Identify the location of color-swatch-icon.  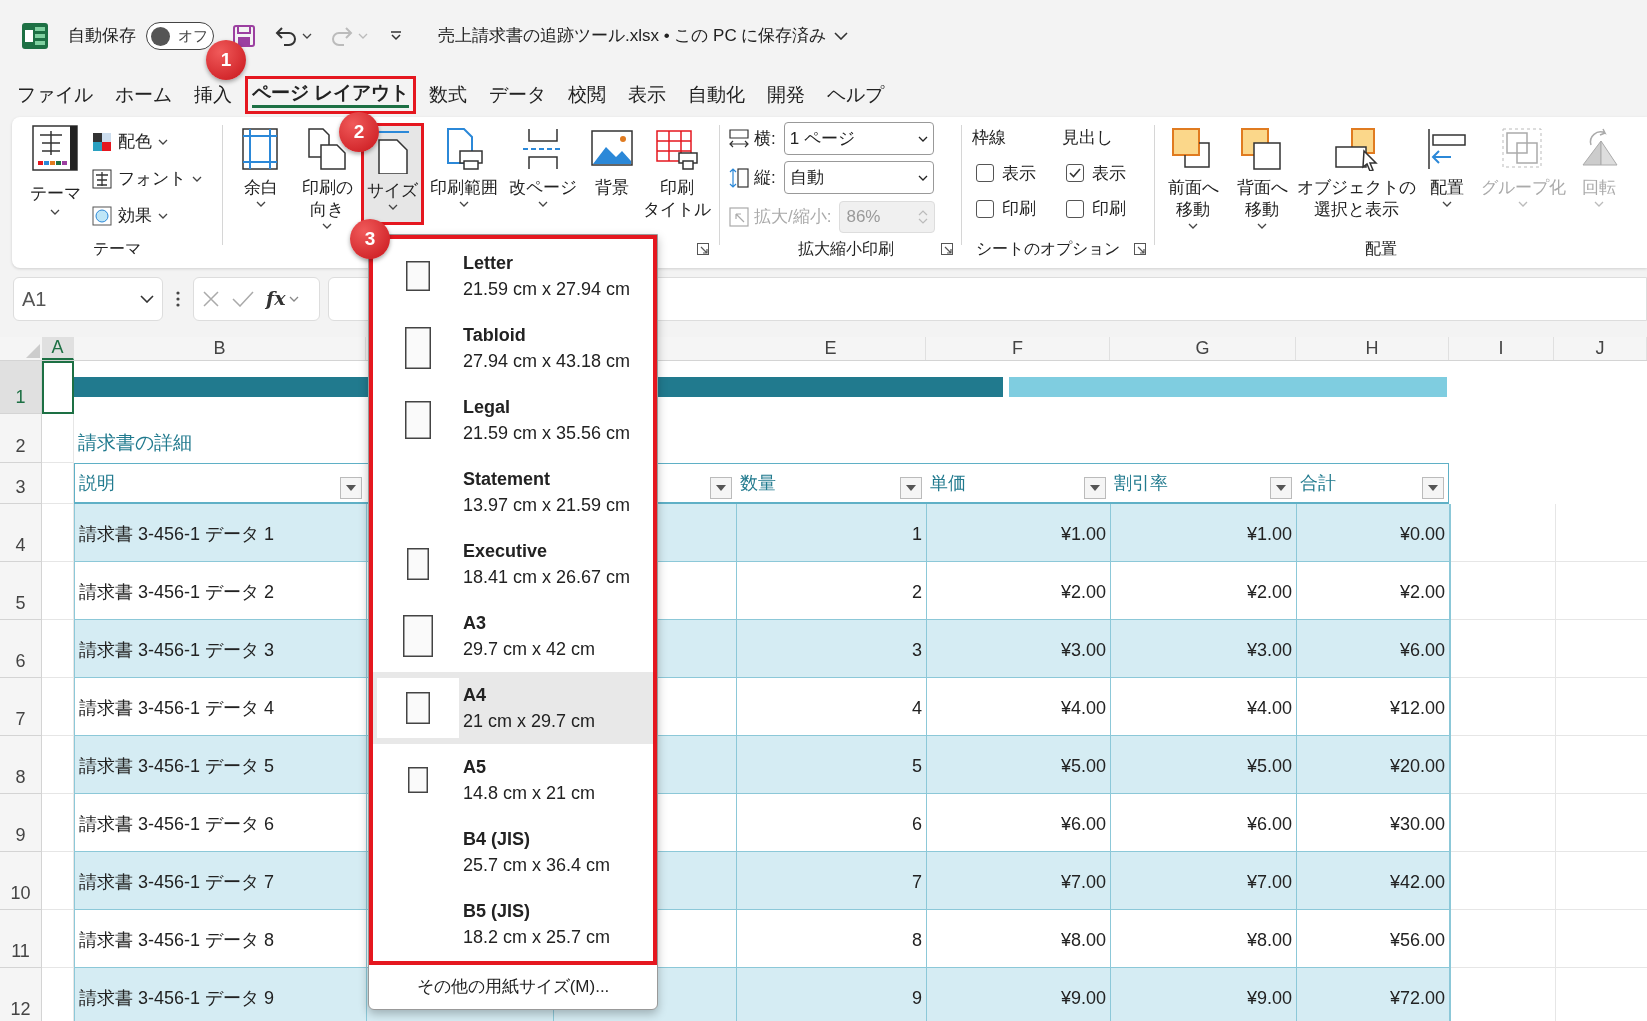
(102, 142).